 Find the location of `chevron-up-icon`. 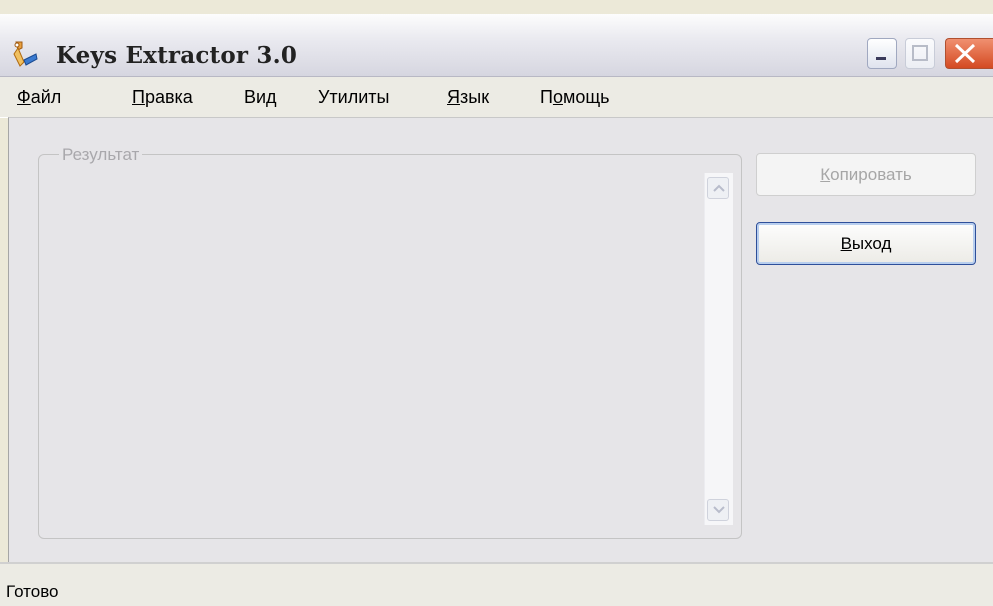

chevron-up-icon is located at coordinates (719, 188).